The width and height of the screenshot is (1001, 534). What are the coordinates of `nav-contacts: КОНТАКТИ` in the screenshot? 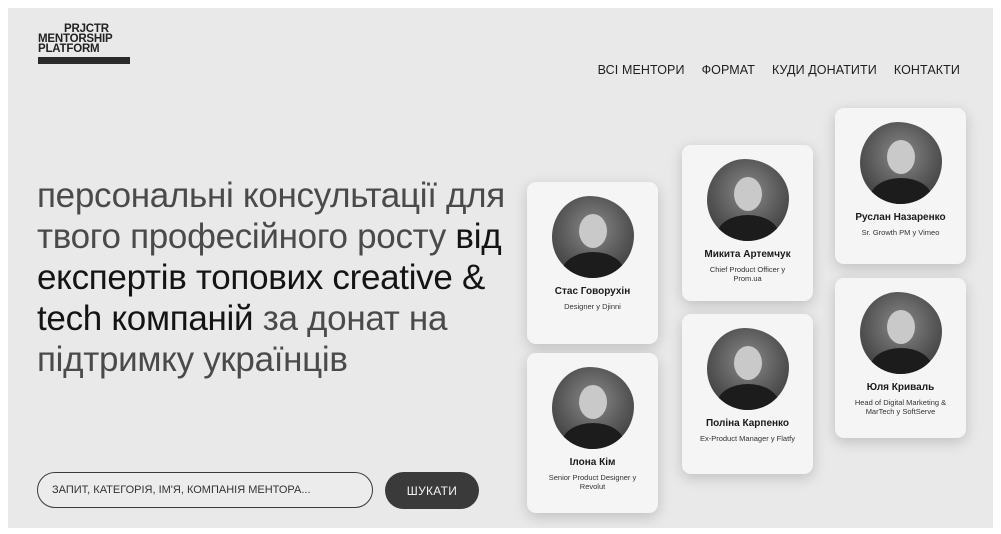 It's located at (927, 70).